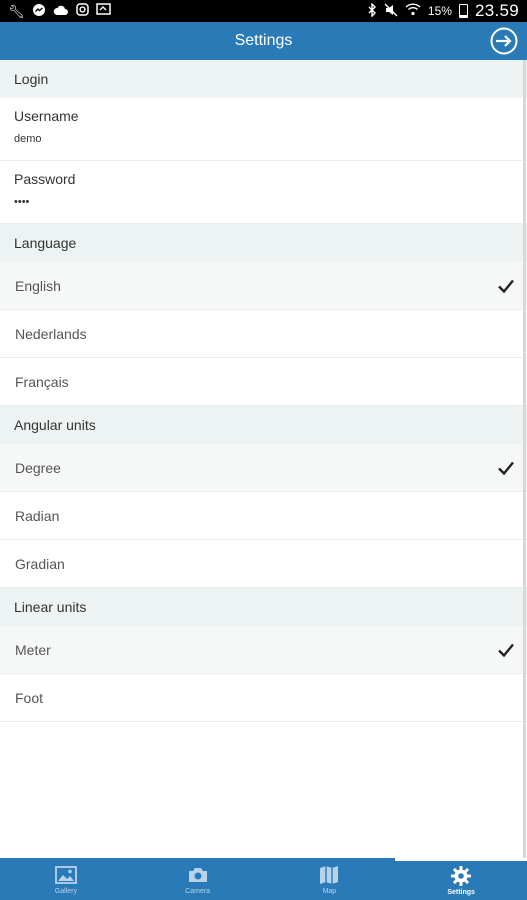 The height and width of the screenshot is (900, 527). Describe the element at coordinates (413, 11) in the screenshot. I see `wifi-icon` at that location.